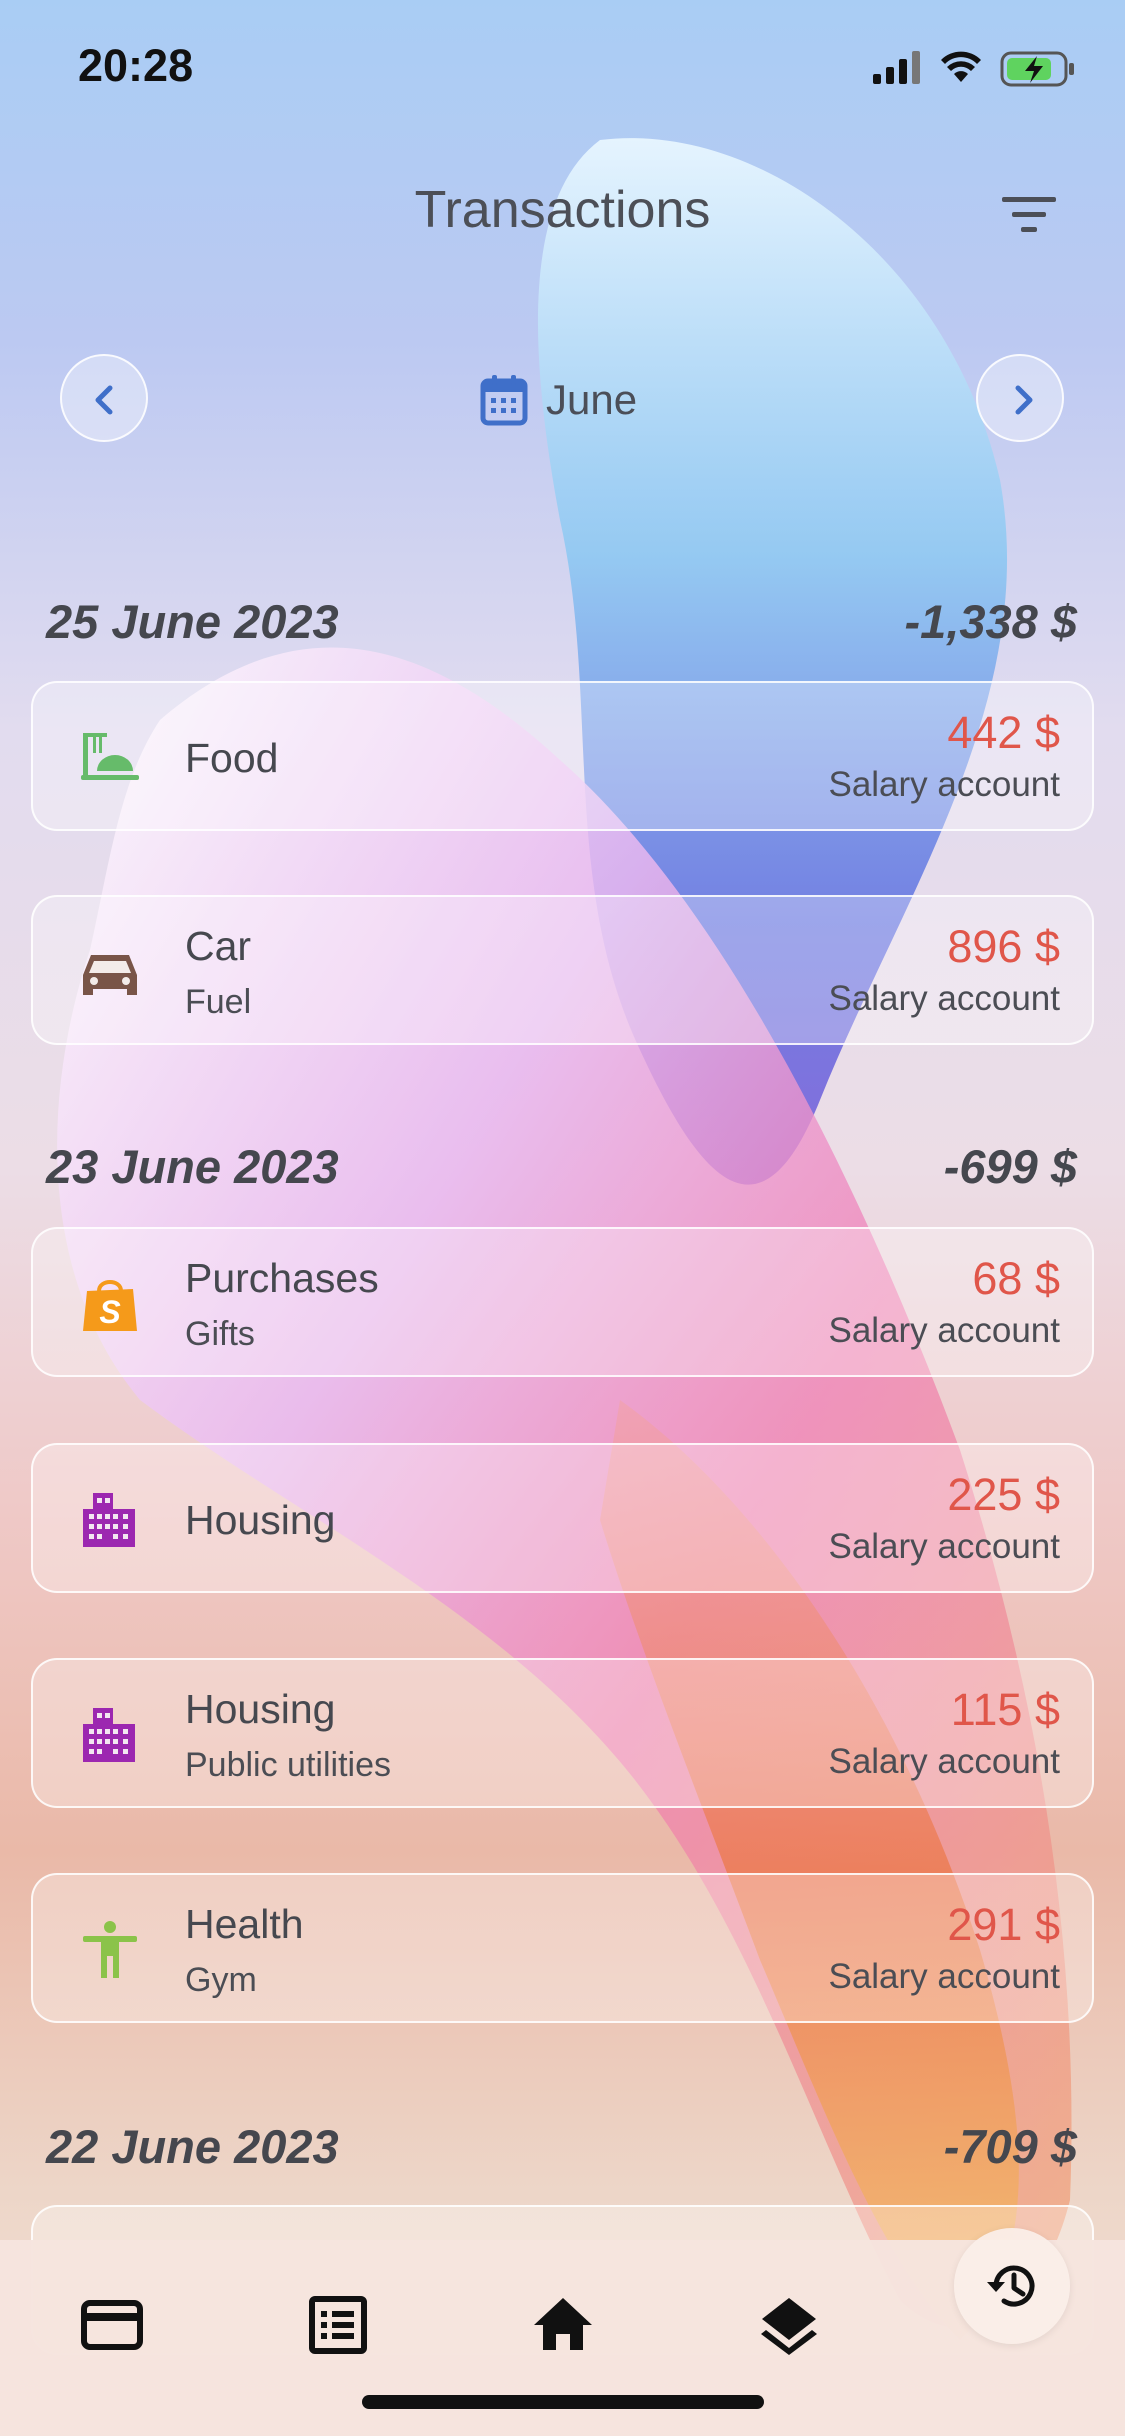  I want to click on battery-icon, so click(1037, 69).